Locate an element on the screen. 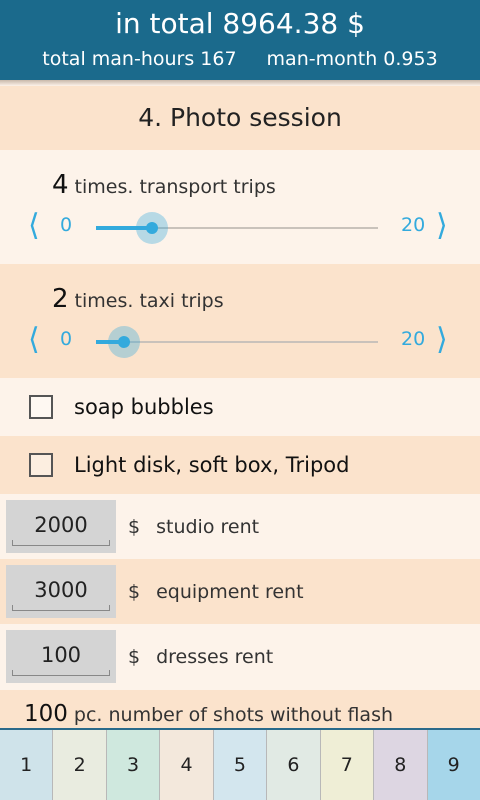 This screenshot has width=480, height=800. soap-bubbles-label: soap bubbles is located at coordinates (144, 407).